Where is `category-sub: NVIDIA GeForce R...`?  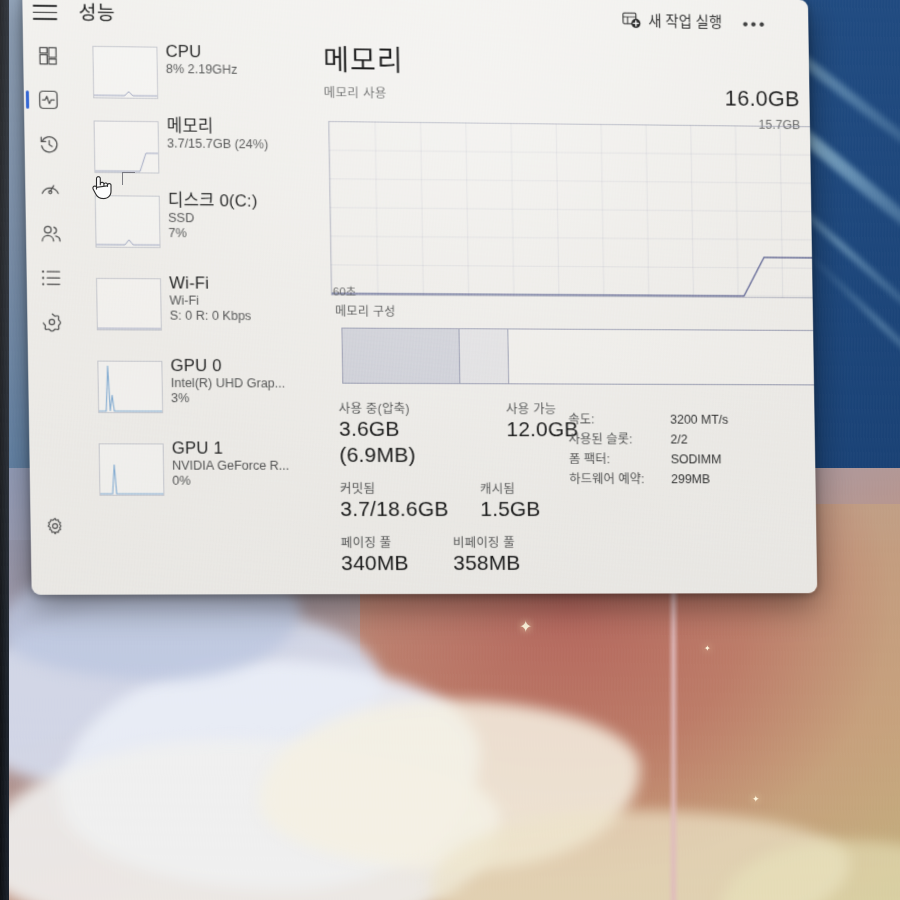
category-sub: NVIDIA GeForce R... is located at coordinates (230, 465).